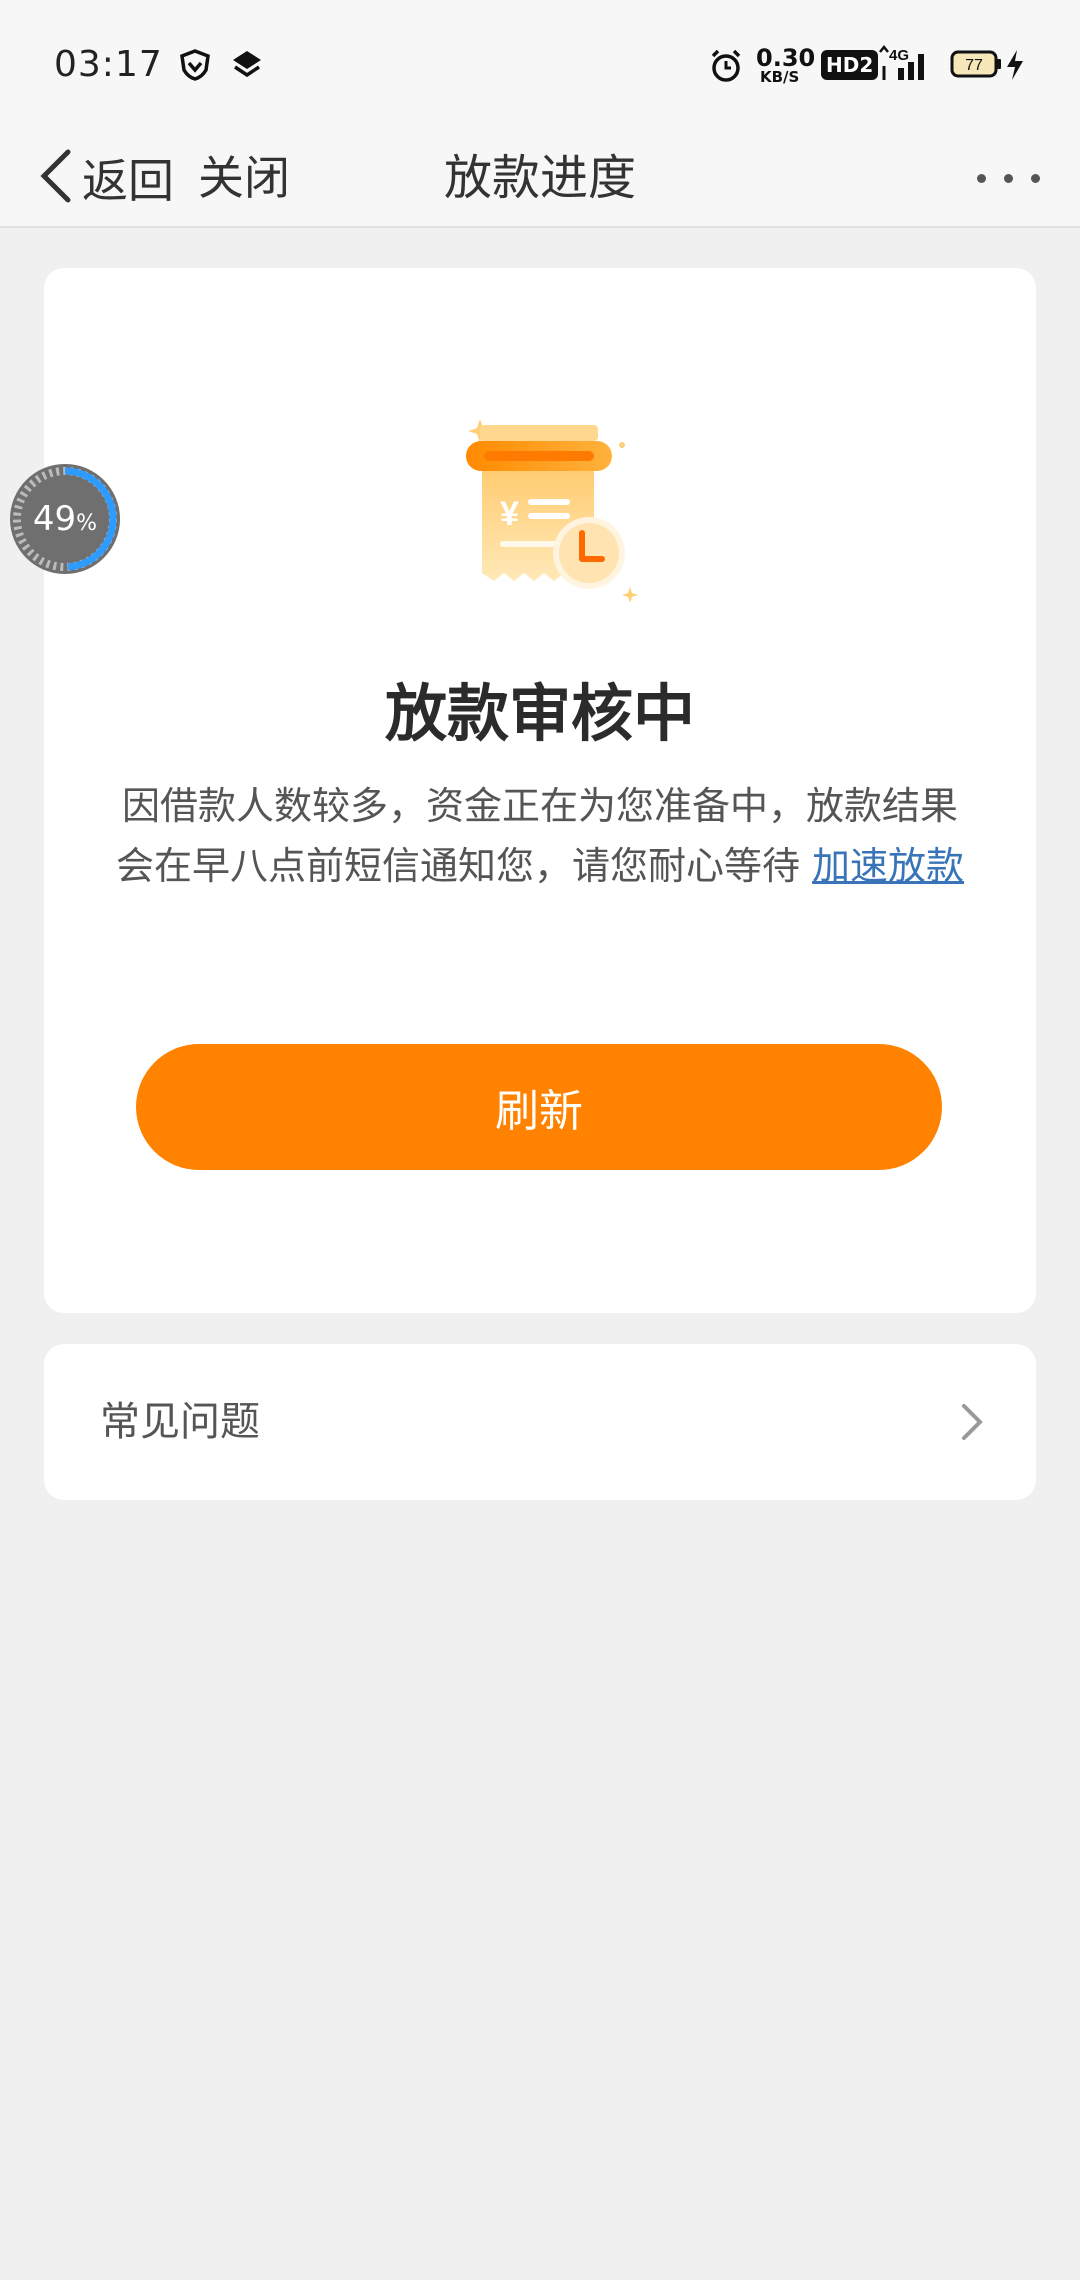 This screenshot has width=1080, height=2280. I want to click on chevron-left-icon, so click(56, 178).